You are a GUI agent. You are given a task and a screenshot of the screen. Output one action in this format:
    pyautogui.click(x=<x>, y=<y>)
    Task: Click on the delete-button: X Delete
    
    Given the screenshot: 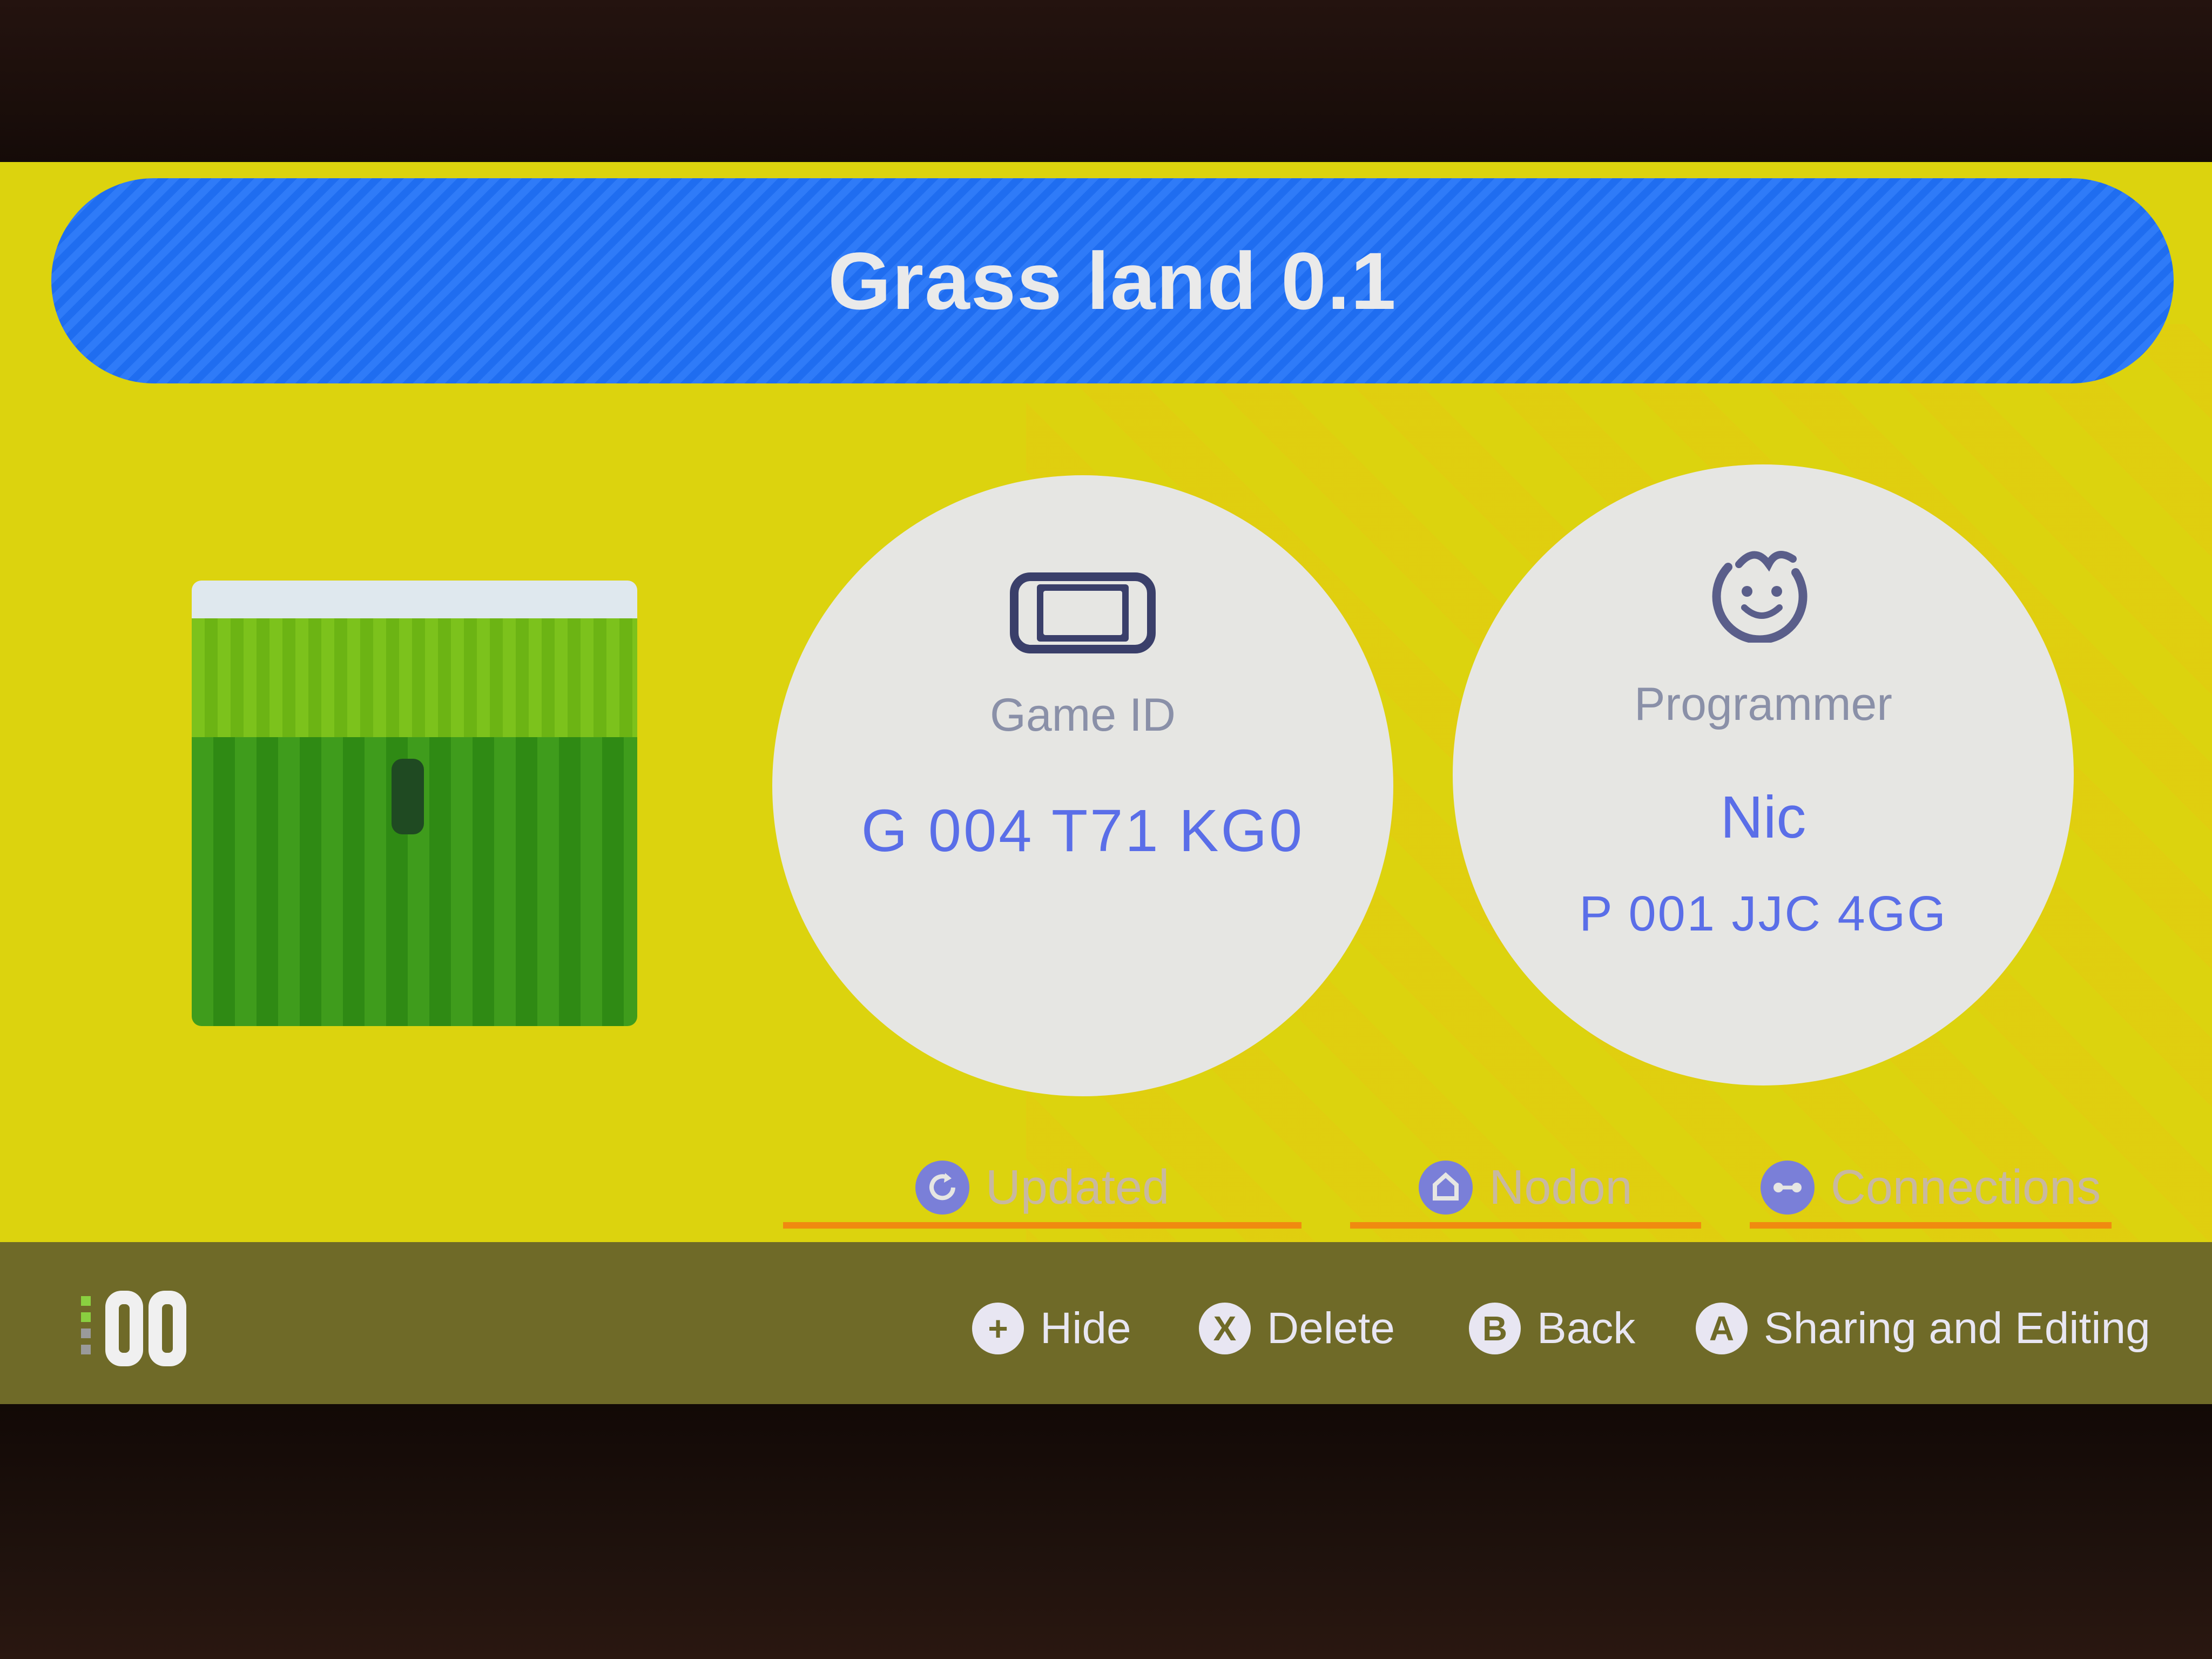 What is the action you would take?
    pyautogui.click(x=1297, y=1328)
    